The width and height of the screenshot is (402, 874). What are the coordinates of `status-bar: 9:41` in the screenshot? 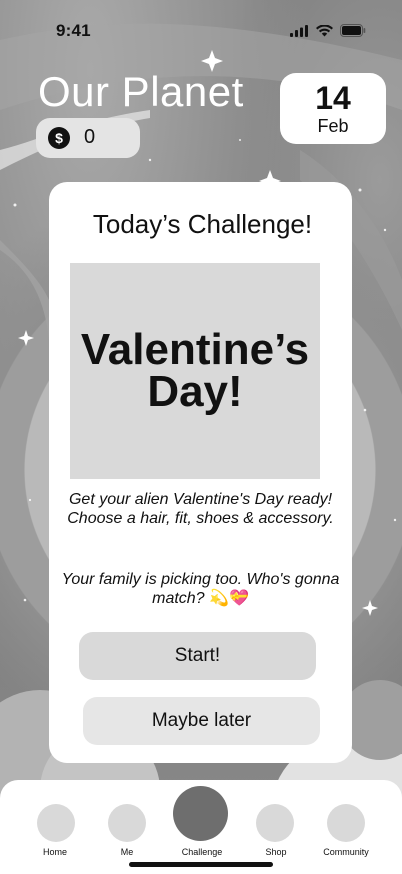 It's located at (201, 28).